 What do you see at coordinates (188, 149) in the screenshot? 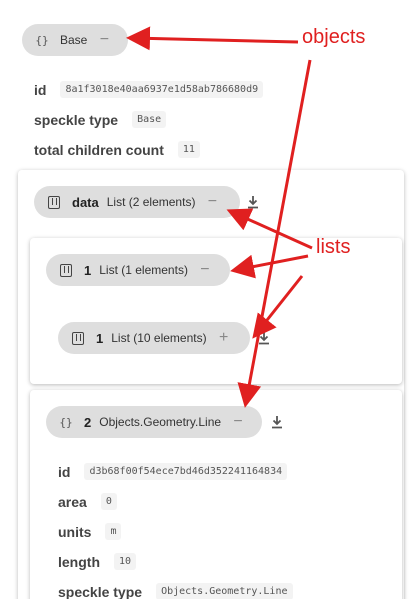
I see `prop-value: 11` at bounding box center [188, 149].